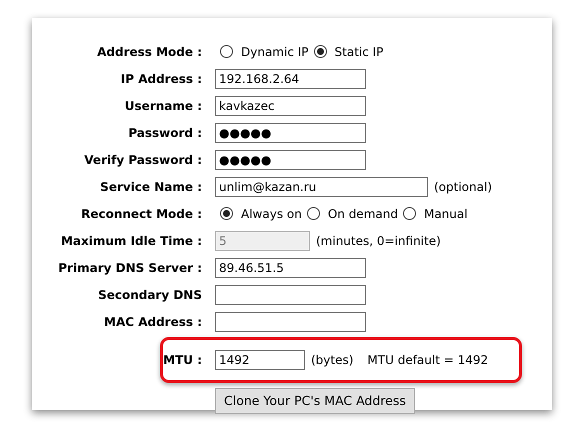 The height and width of the screenshot is (434, 582). I want to click on field-label: IP Address :, so click(161, 79).